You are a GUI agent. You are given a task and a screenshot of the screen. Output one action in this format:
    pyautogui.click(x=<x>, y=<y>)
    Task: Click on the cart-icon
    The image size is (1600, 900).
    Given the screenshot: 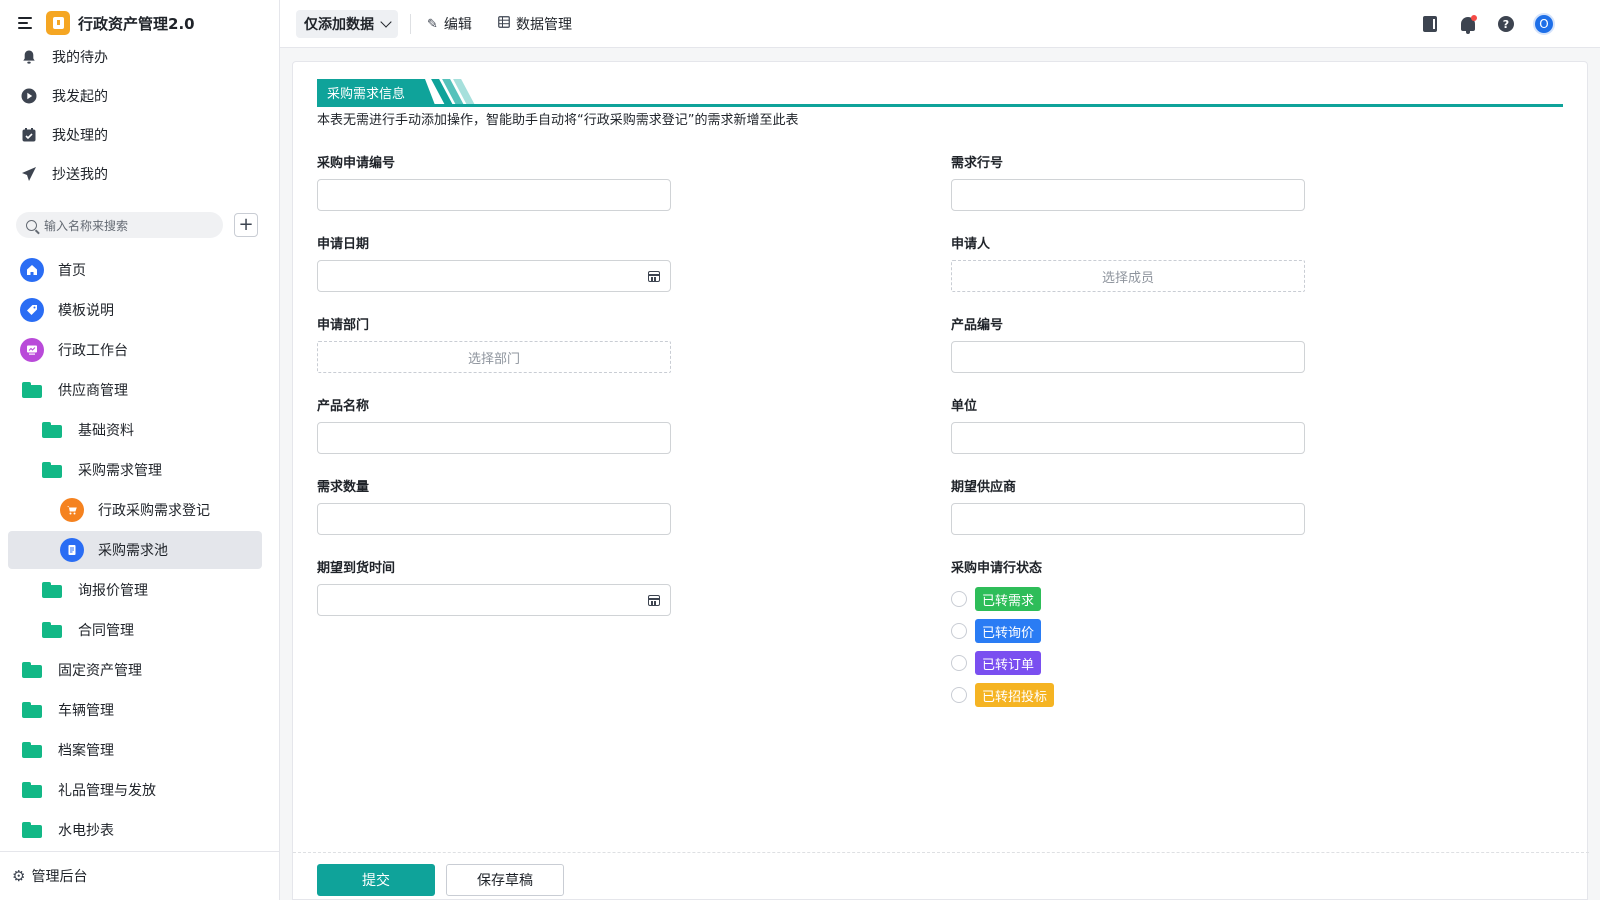 What is the action you would take?
    pyautogui.click(x=72, y=510)
    